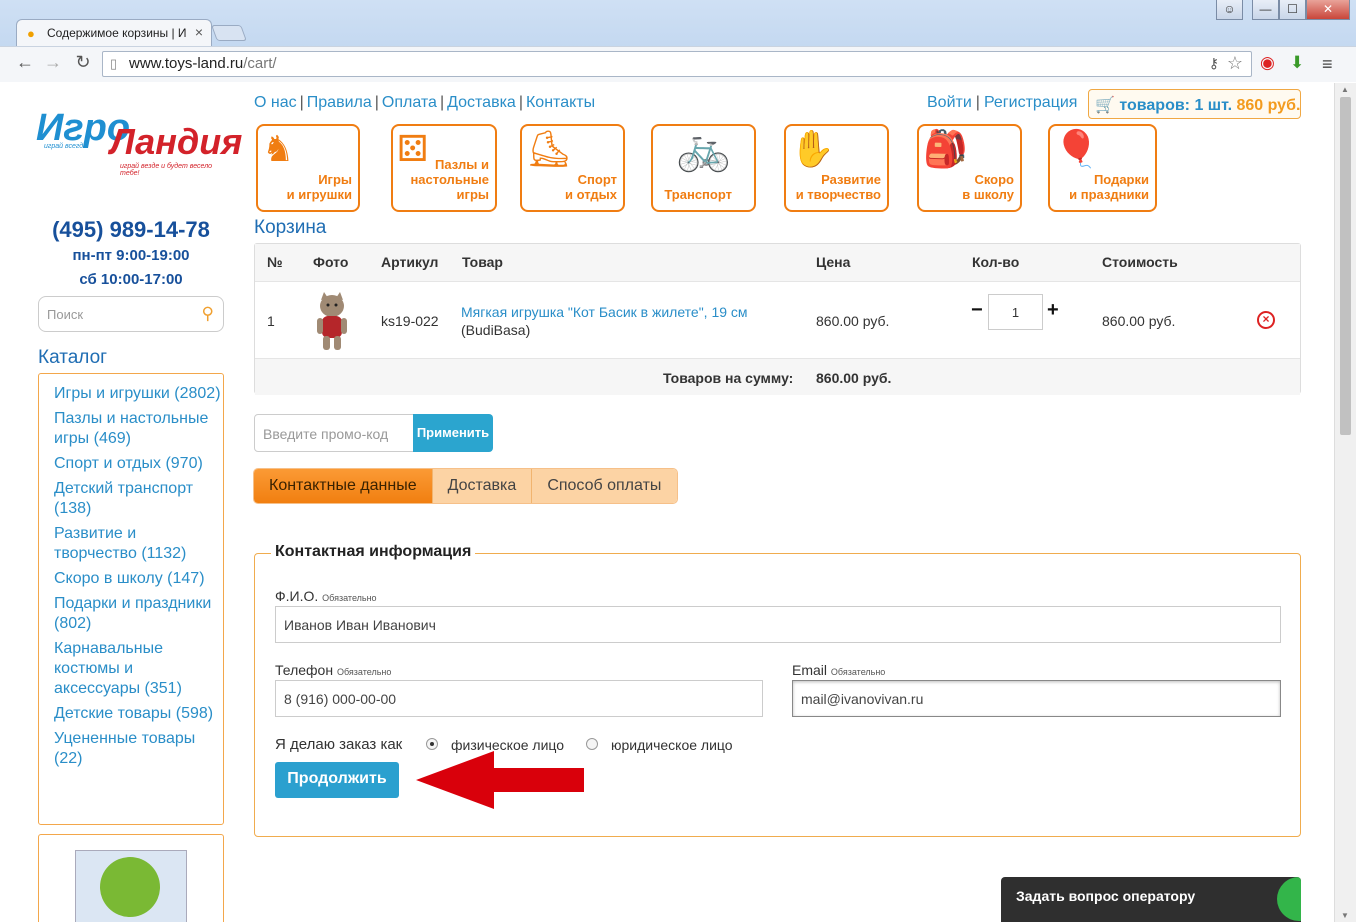  Describe the element at coordinates (138, 394) in the screenshot. I see `catalog-item: Игры и игрушки (2802)` at that location.